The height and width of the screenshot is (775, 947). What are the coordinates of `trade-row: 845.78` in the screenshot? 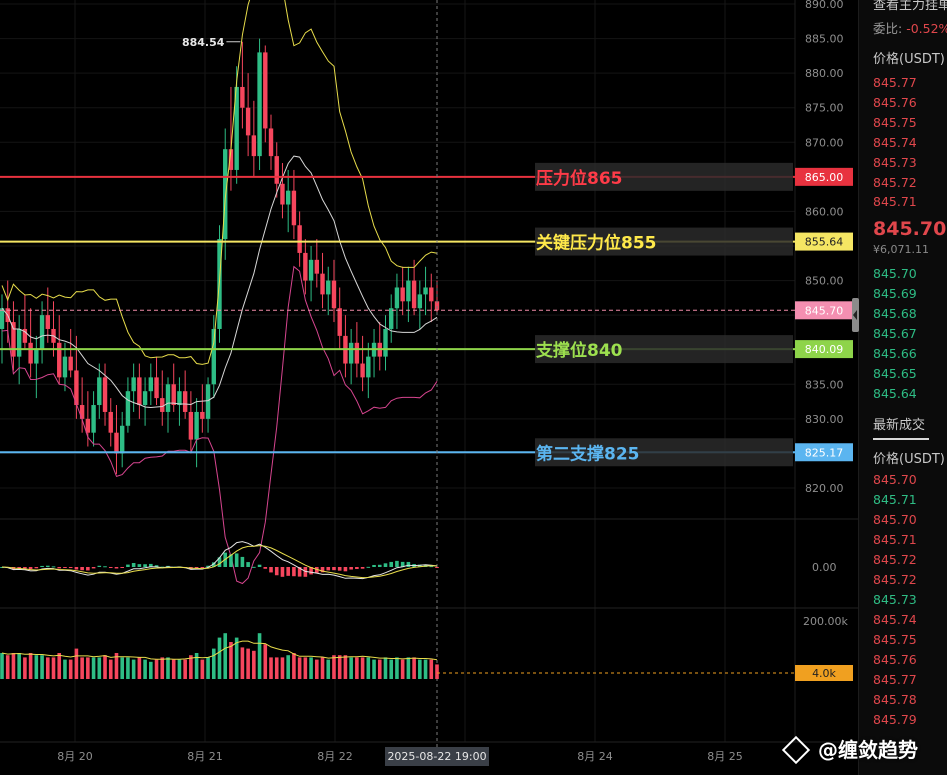 It's located at (895, 699).